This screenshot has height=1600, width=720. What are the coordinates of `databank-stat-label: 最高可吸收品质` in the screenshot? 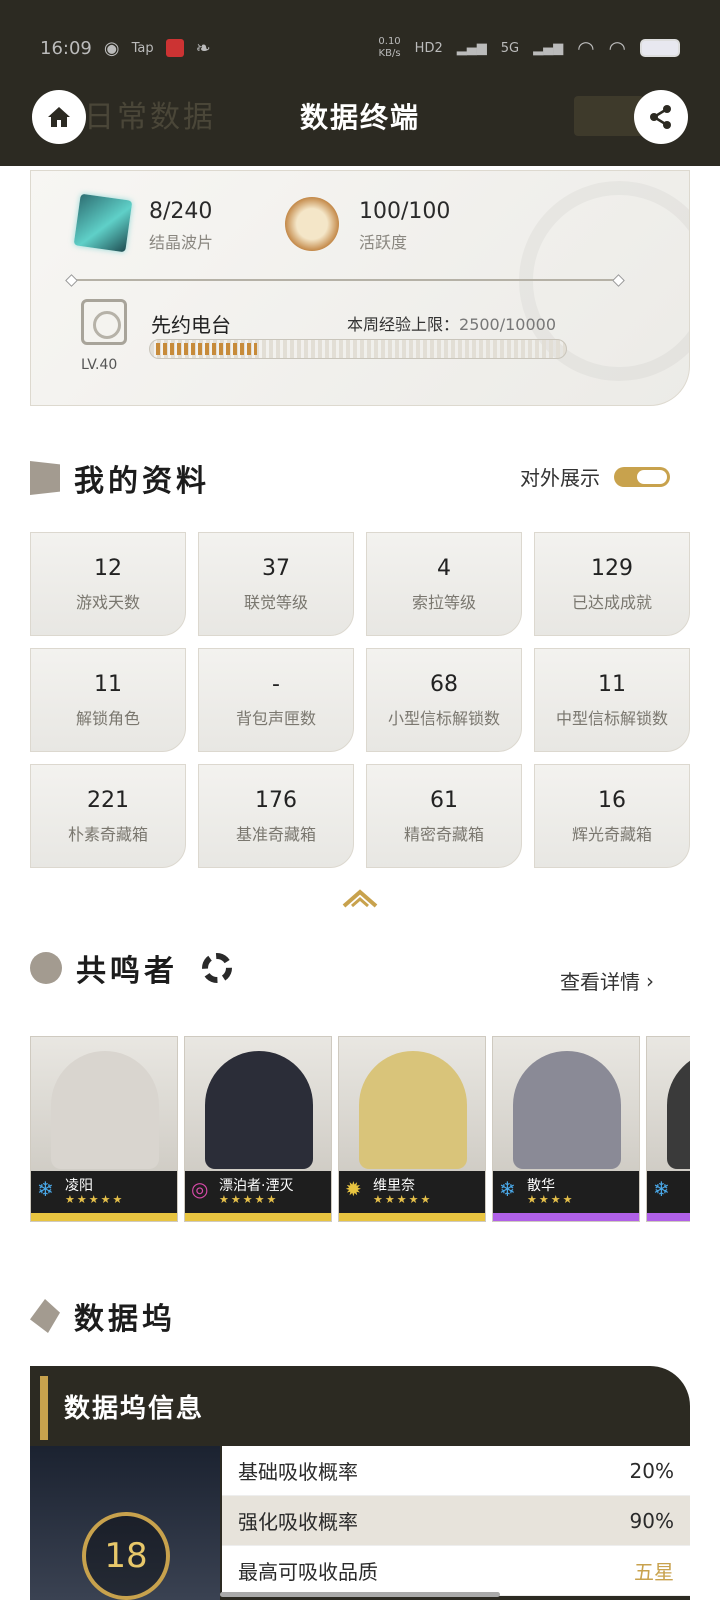 It's located at (308, 1572).